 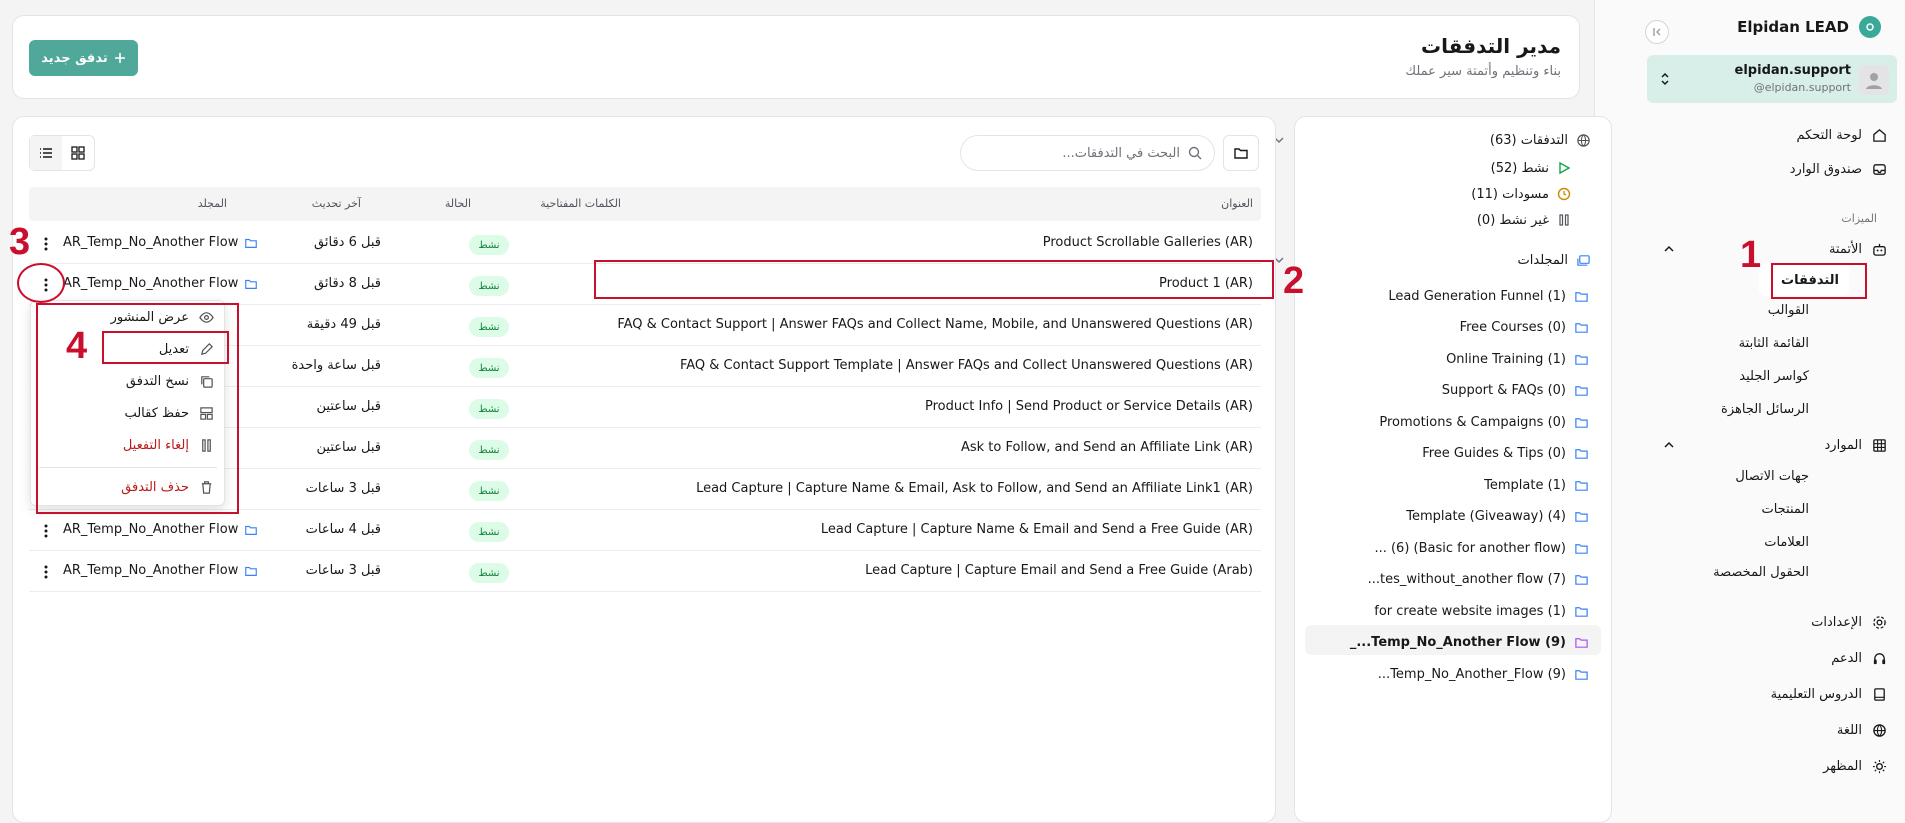 I want to click on folders-header: المجلدات, so click(x=1442, y=260).